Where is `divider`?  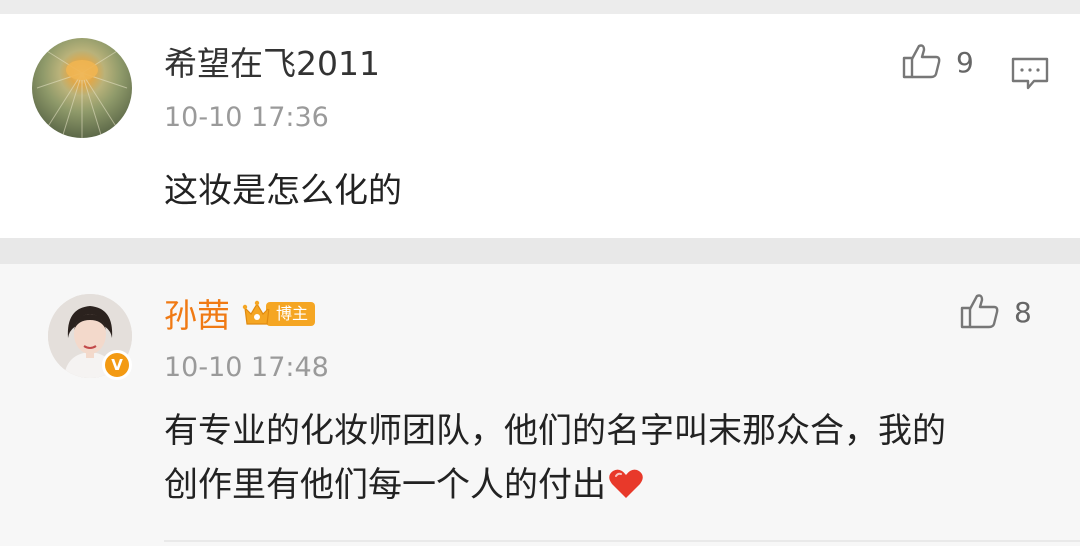
divider is located at coordinates (622, 541).